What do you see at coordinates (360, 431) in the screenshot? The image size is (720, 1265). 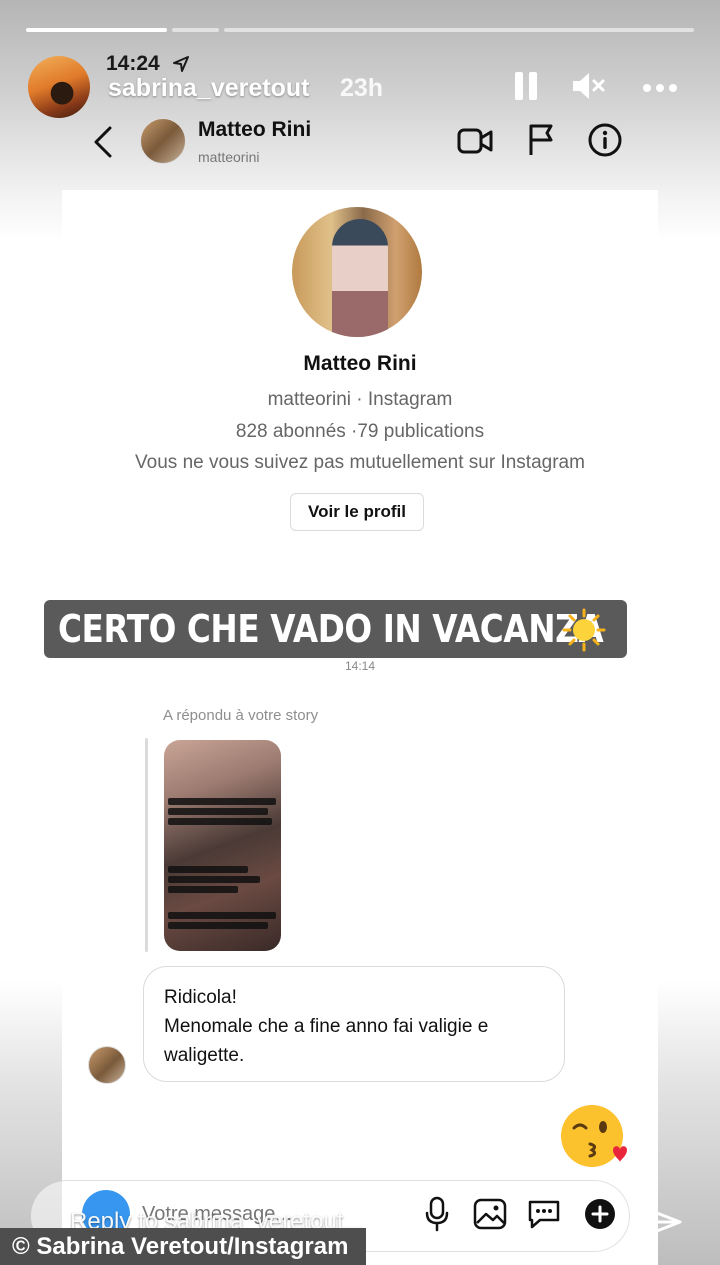 I see `profile-stats: 828 abonnés ·79 publications` at bounding box center [360, 431].